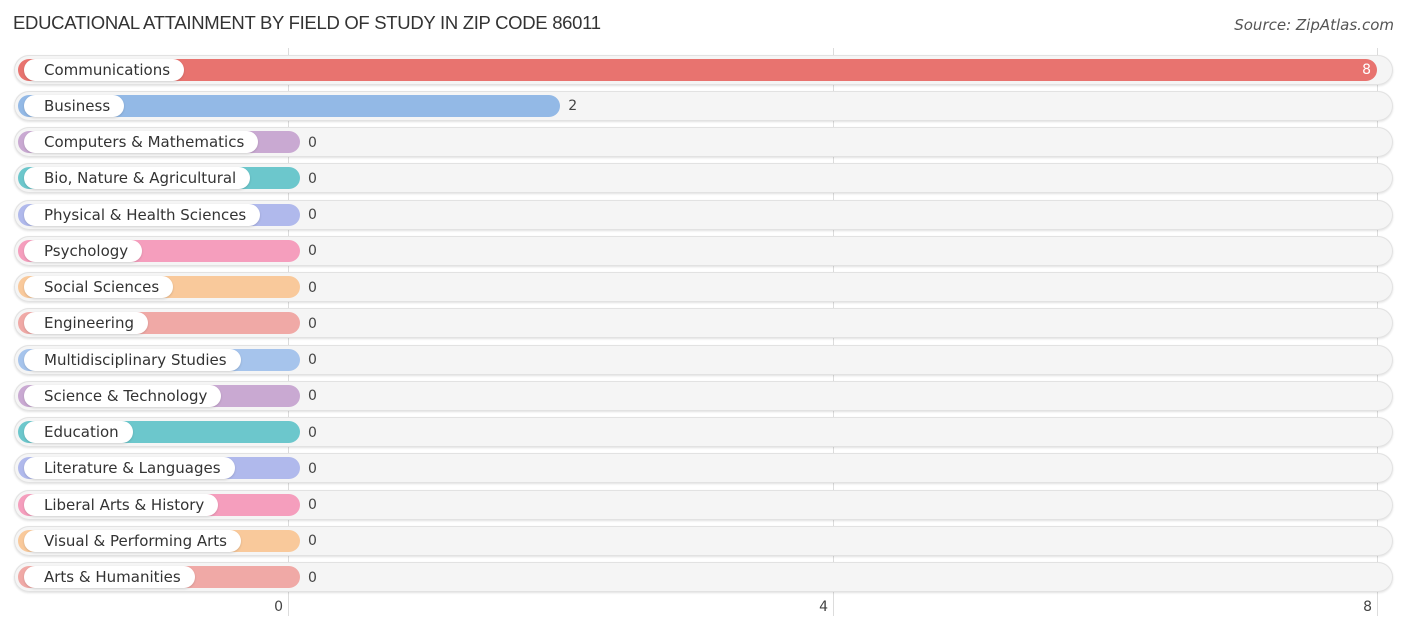 This screenshot has width=1406, height=632. I want to click on category-label: Communications, so click(104, 69).